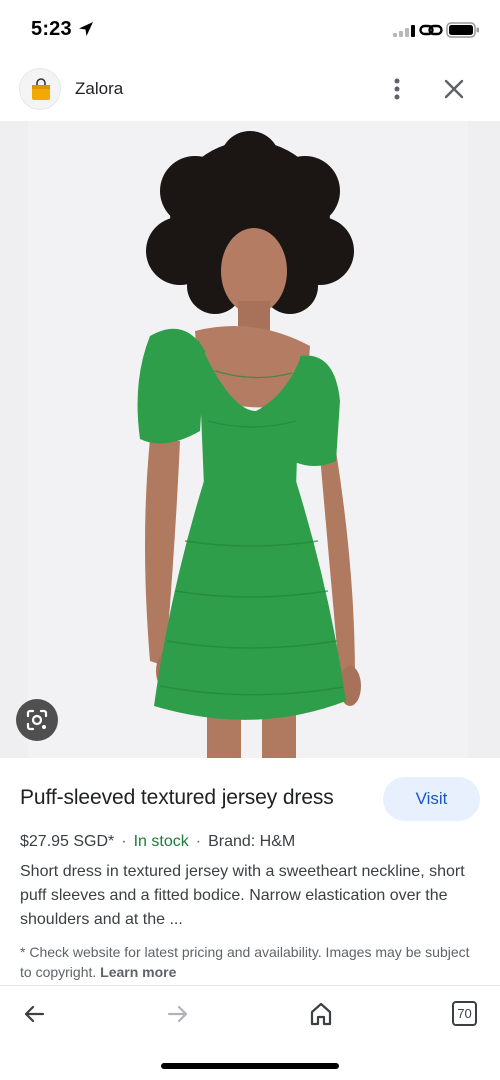 The width and height of the screenshot is (500, 1080). I want to click on forward-arrow-icon, so click(178, 1014).